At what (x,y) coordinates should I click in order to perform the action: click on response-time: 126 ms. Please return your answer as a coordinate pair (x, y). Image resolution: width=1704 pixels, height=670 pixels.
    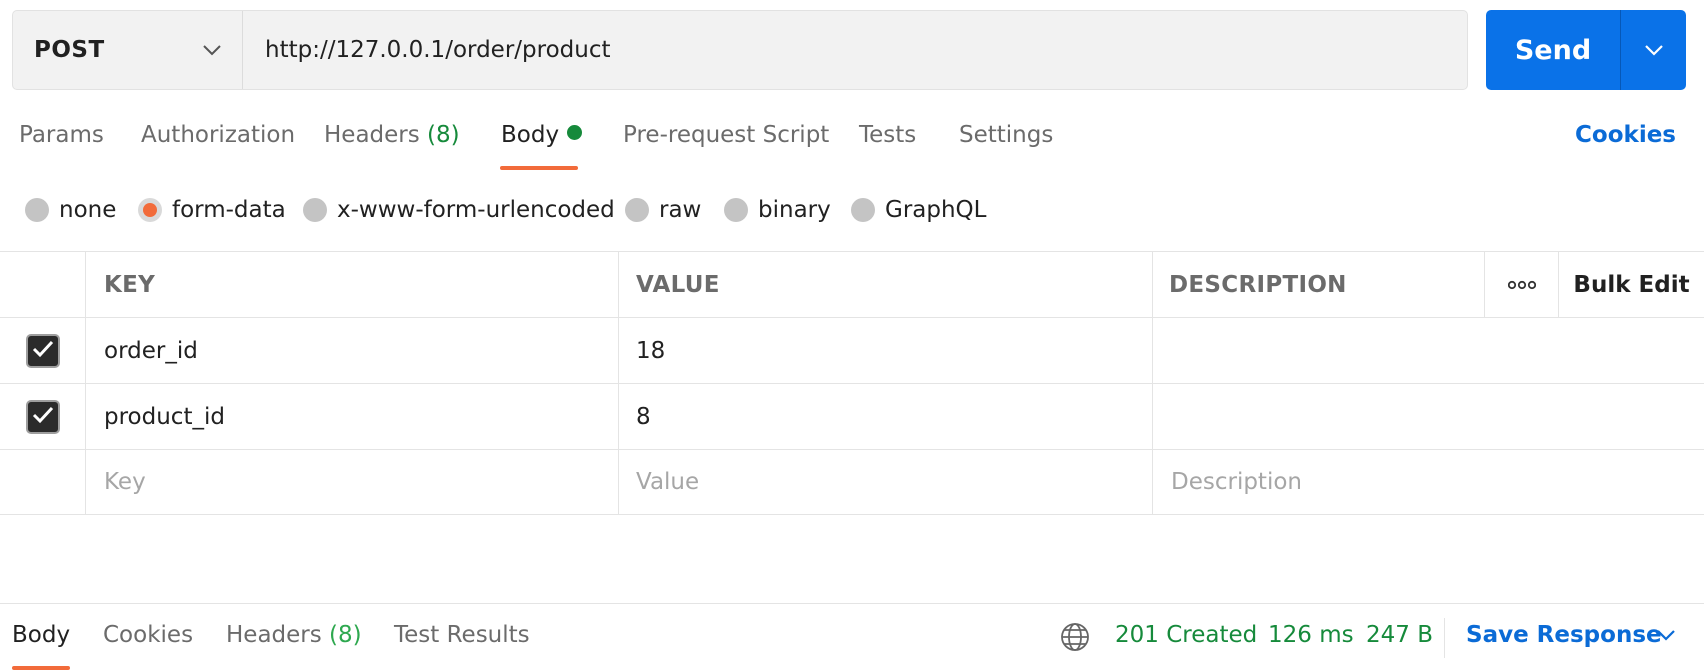
    Looking at the image, I should click on (1311, 635).